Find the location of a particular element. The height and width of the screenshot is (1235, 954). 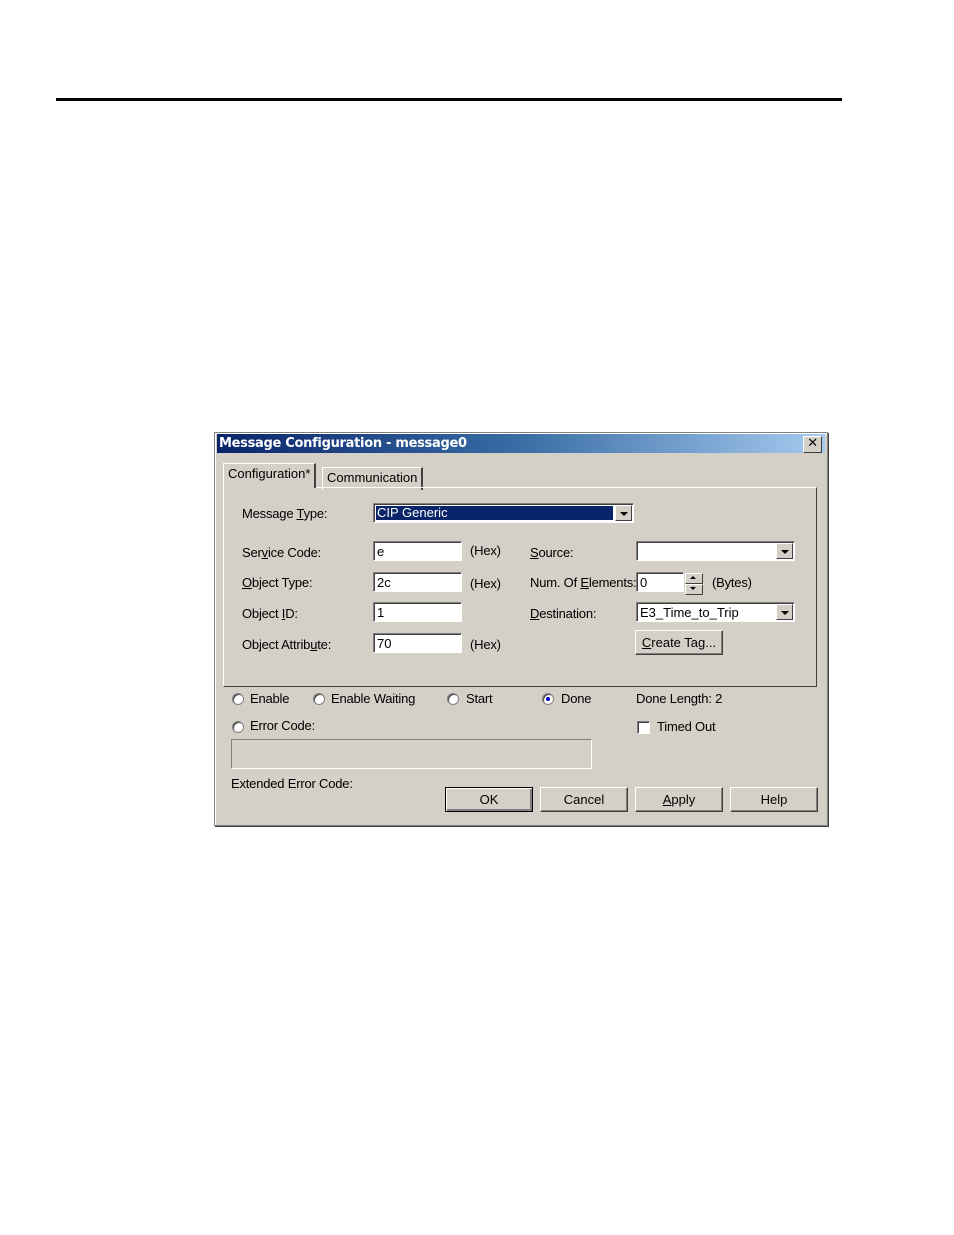

object-type-input: 2c is located at coordinates (417, 582).